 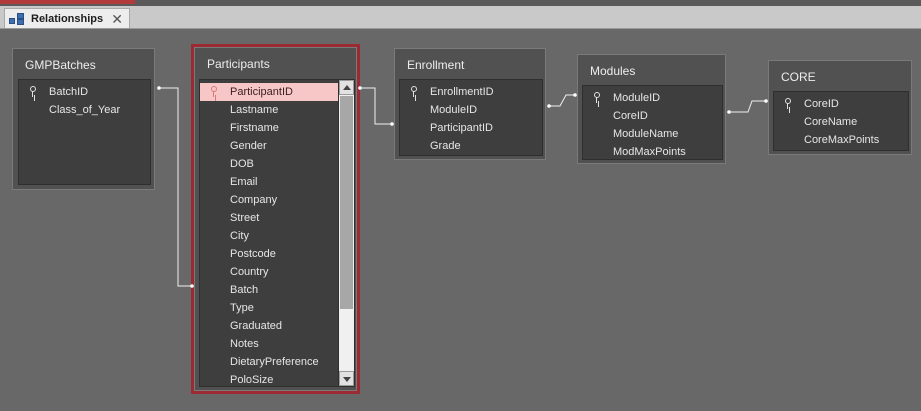 I want to click on field-row: ModMaxPoints, so click(x=652, y=152).